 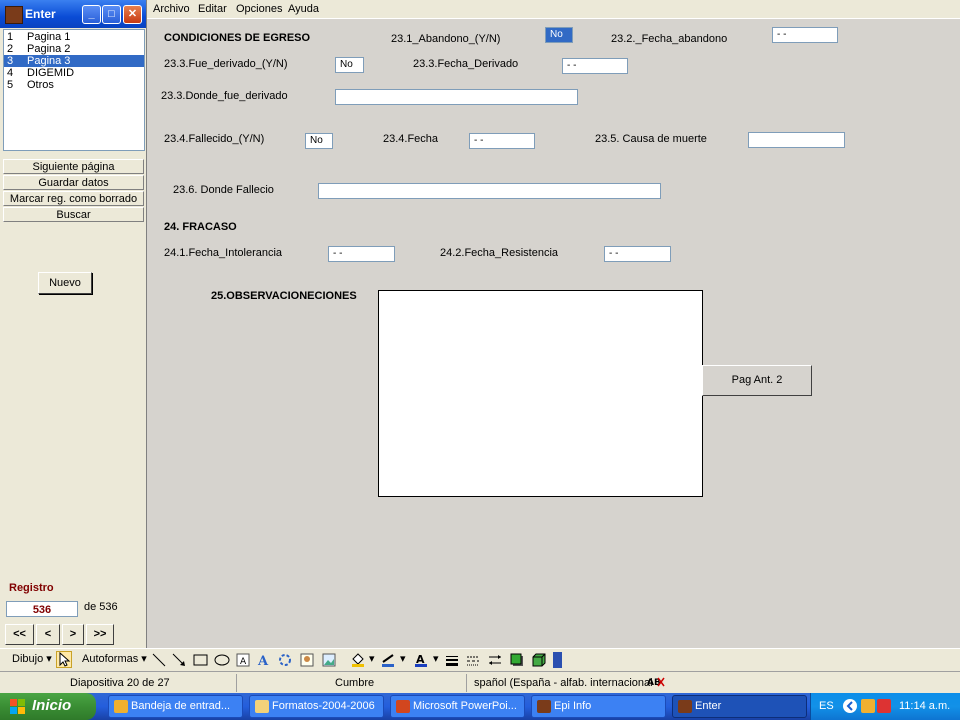 I want to click on line-color-icon, so click(x=389, y=660).